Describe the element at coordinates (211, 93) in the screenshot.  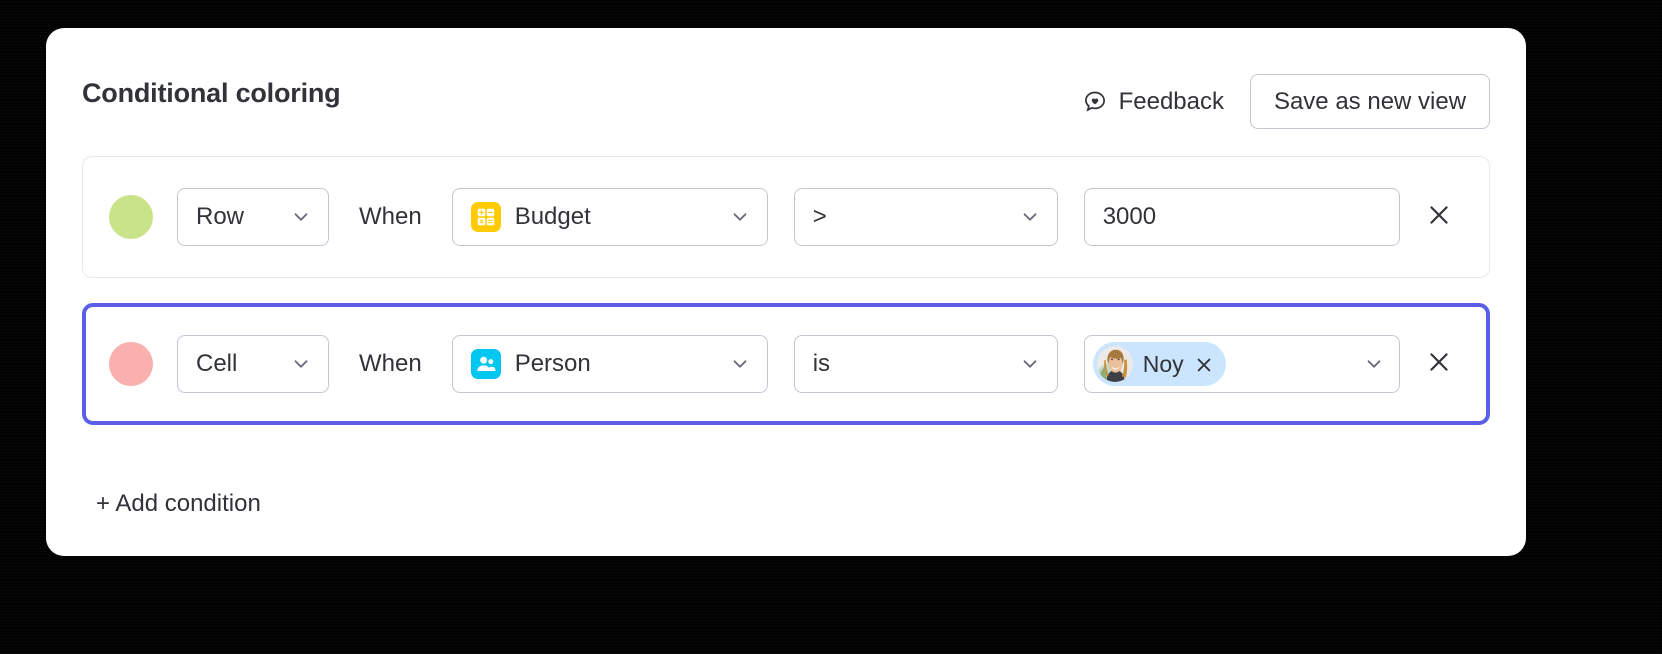
I see `page-title: Conditional coloring` at that location.